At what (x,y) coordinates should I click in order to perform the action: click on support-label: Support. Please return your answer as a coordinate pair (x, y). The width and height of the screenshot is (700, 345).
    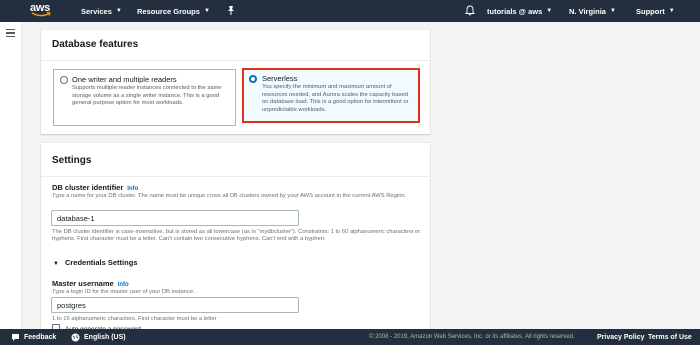
    Looking at the image, I should click on (650, 11).